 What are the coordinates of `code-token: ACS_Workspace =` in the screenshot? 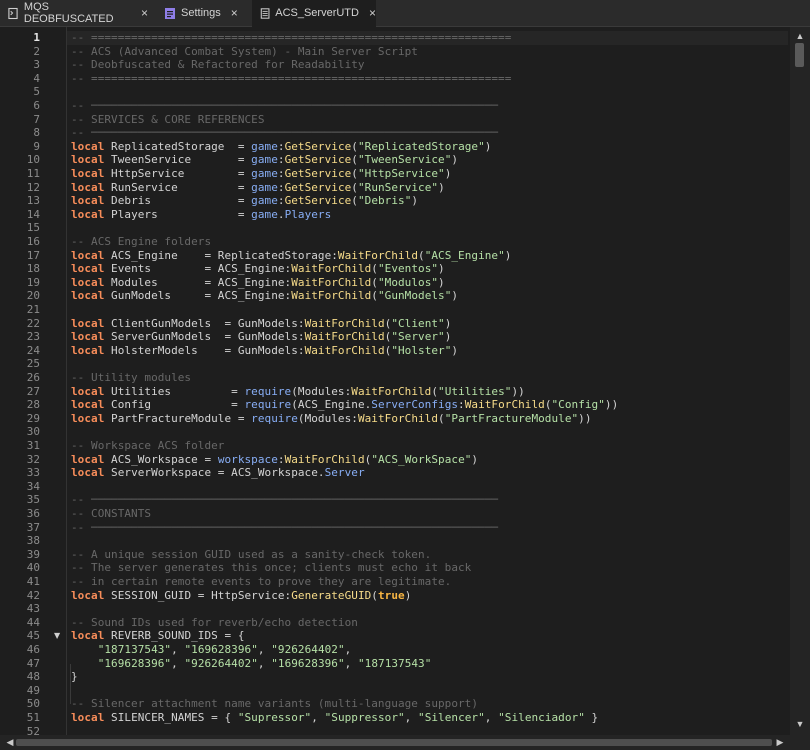 It's located at (161, 459).